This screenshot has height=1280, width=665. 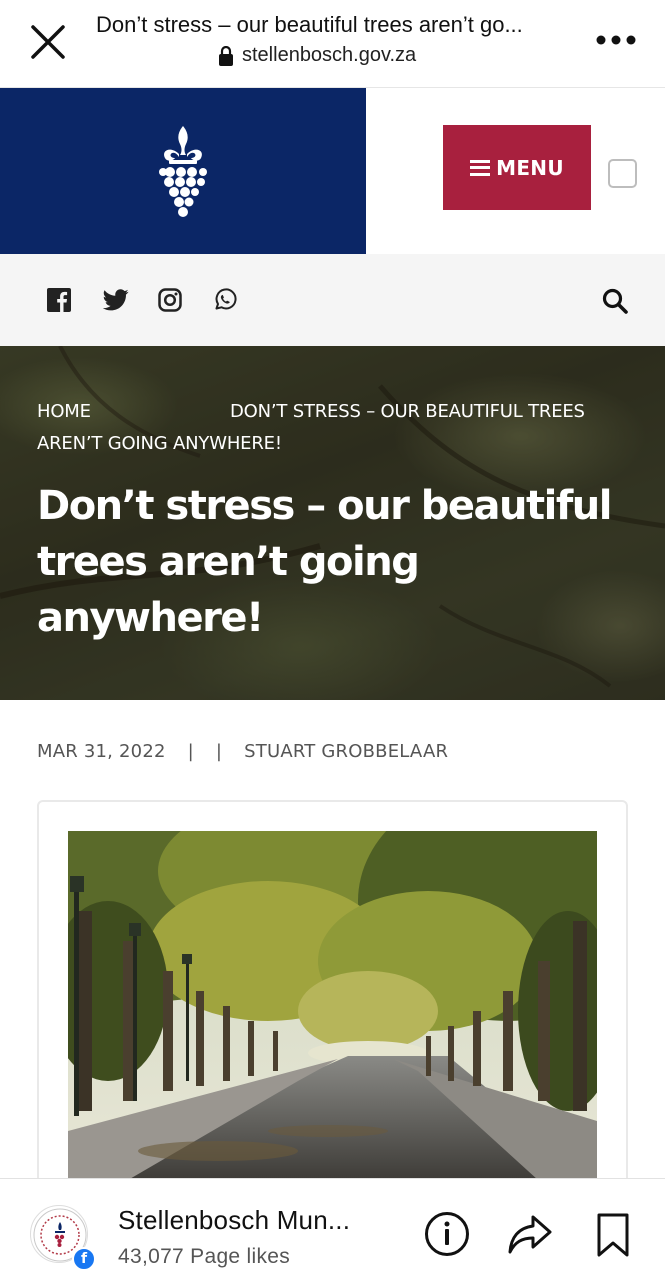 I want to click on facebook-page-bar: f Stellenbosch Mun... 43,077 Page likes, so click(x=332, y=1229).